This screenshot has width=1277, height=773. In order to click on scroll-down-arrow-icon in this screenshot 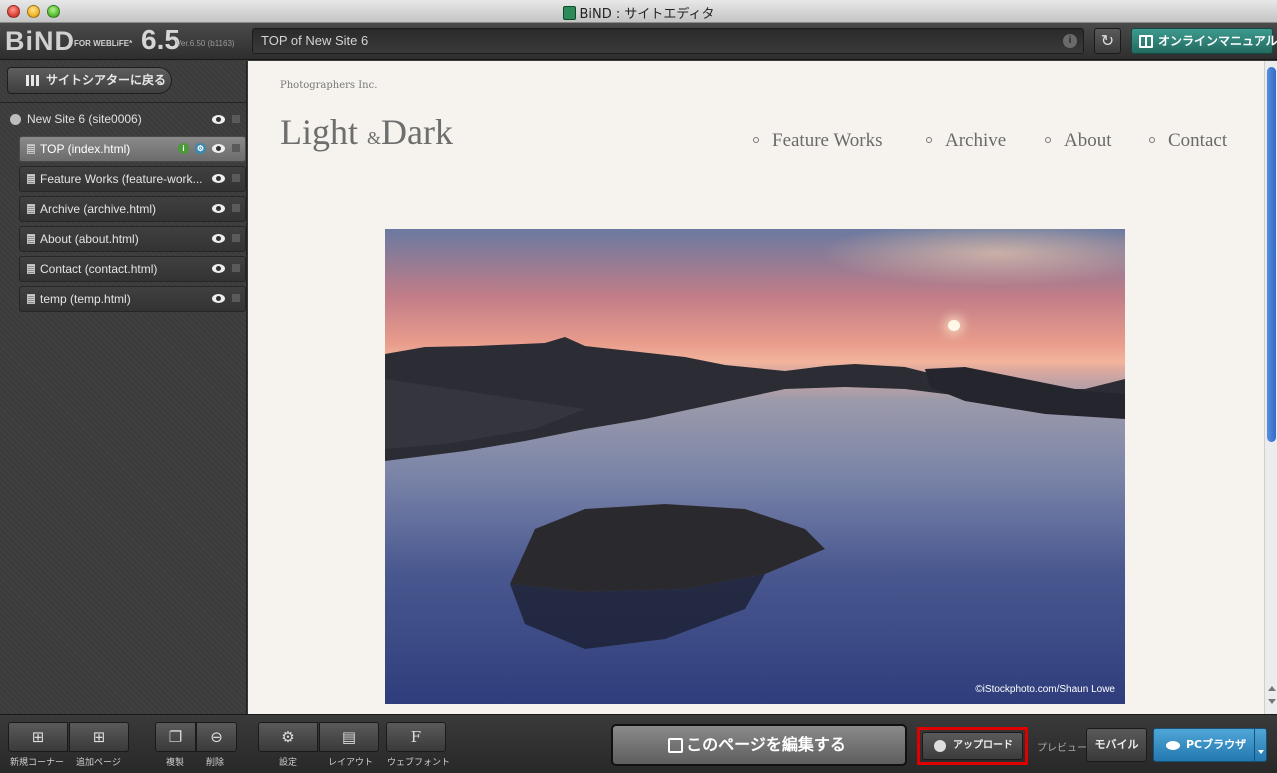, I will do `click(1272, 701)`.